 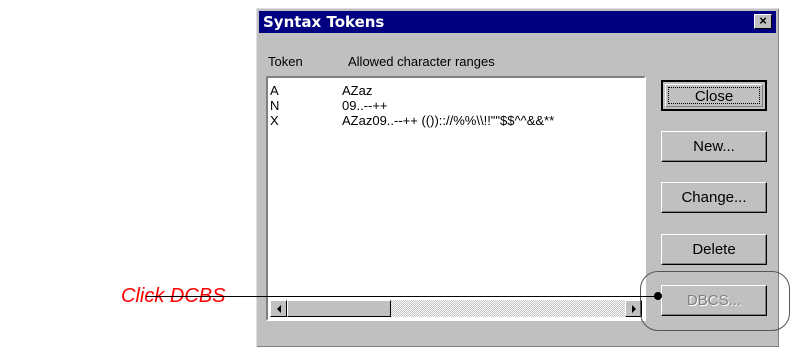 I want to click on close-button: Close, so click(x=714, y=95).